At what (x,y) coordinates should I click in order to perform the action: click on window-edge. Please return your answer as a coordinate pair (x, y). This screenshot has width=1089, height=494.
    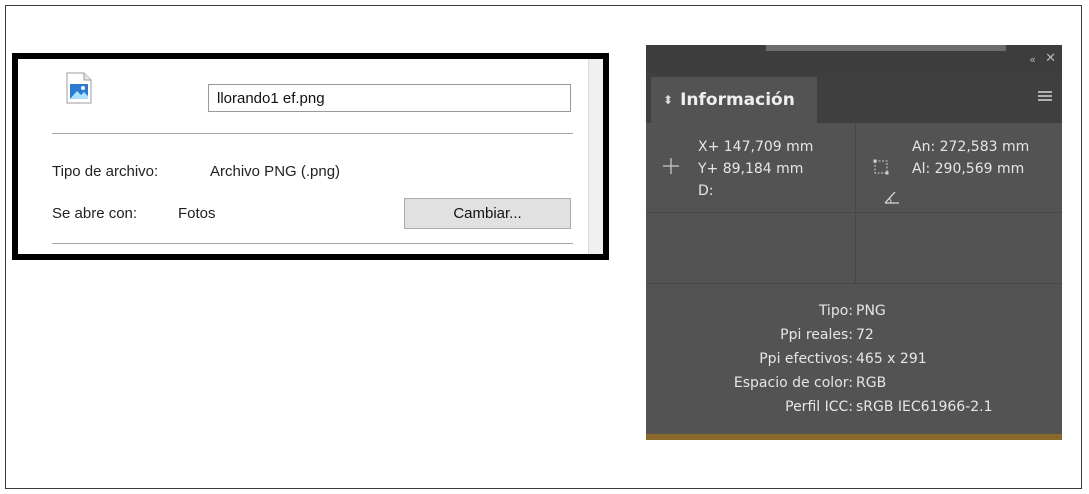
    Looking at the image, I should click on (595, 156).